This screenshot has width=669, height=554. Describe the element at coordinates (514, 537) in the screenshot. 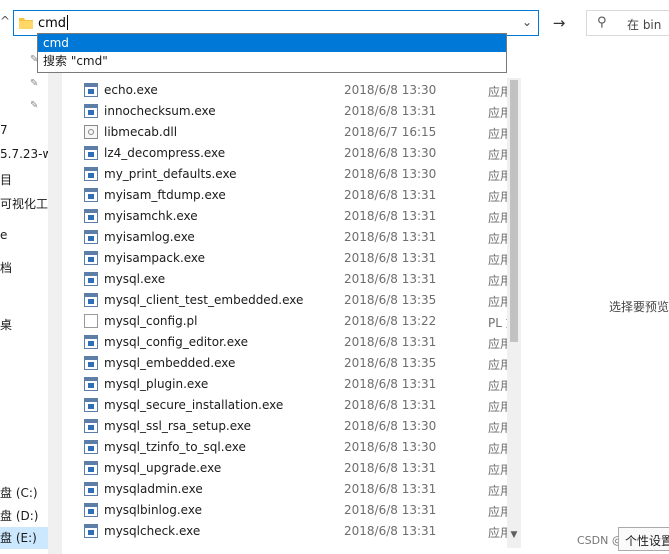

I see `scroll-down-icon: ▼` at that location.